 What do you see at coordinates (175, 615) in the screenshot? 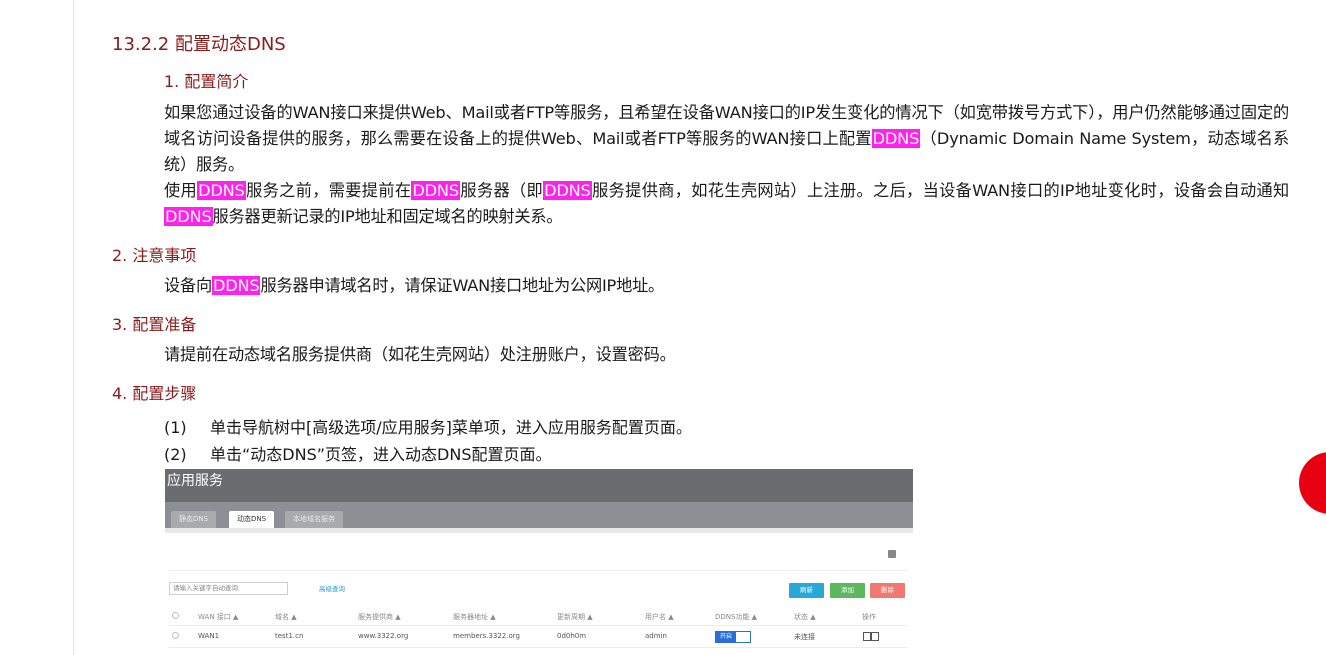
I see `select-all-checkbox` at bounding box center [175, 615].